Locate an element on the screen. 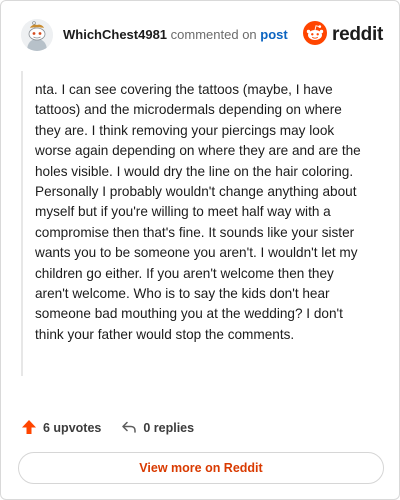 The image size is (400, 500). username-link: WhichChest4981 is located at coordinates (115, 34).